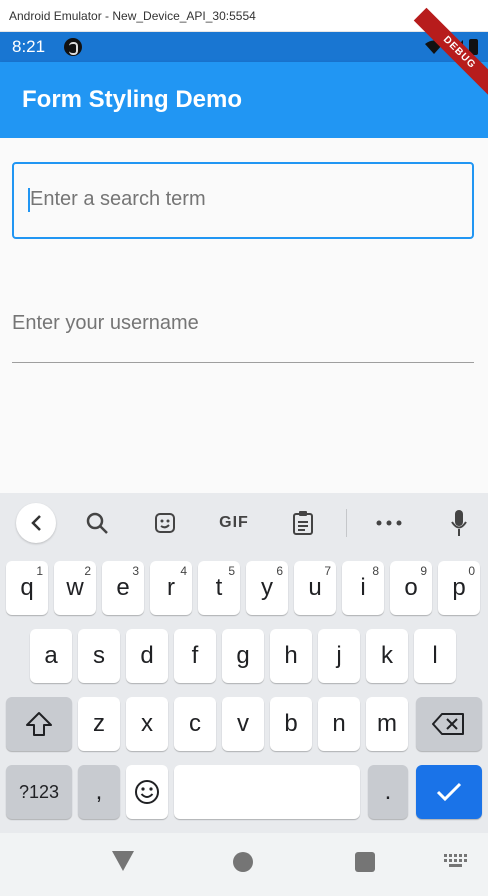 This screenshot has width=488, height=896. Describe the element at coordinates (435, 656) in the screenshot. I see `key-l: l` at that location.